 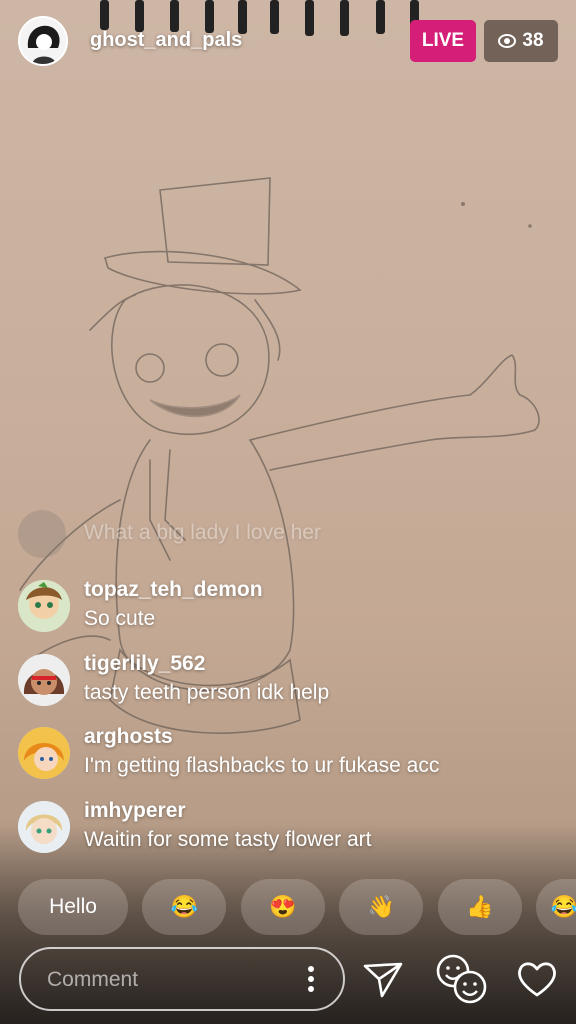 What do you see at coordinates (43, 41) in the screenshot?
I see `host-avatar` at bounding box center [43, 41].